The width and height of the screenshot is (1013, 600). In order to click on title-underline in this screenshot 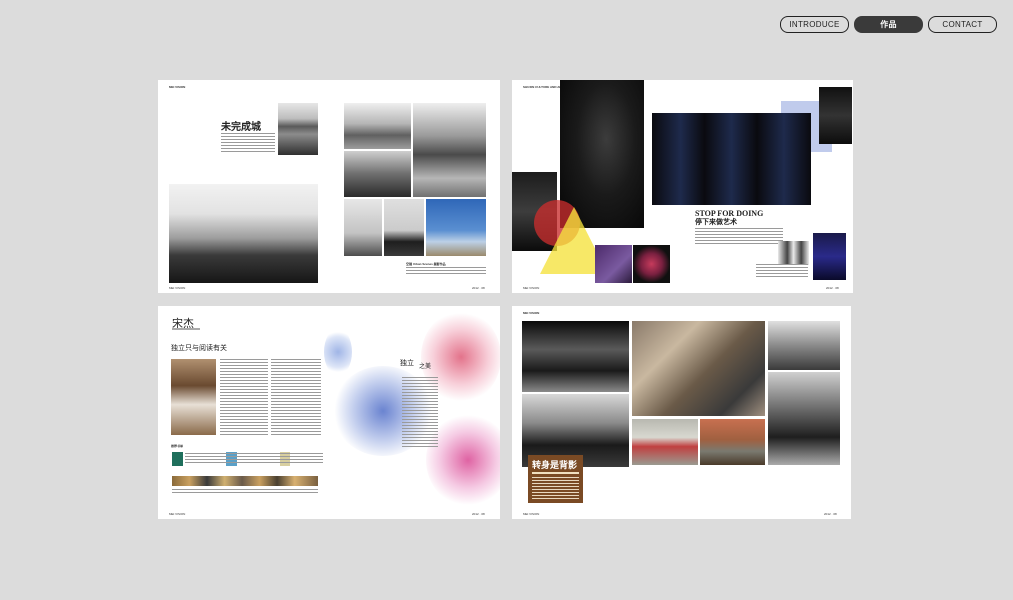, I will do `click(555, 473)`.